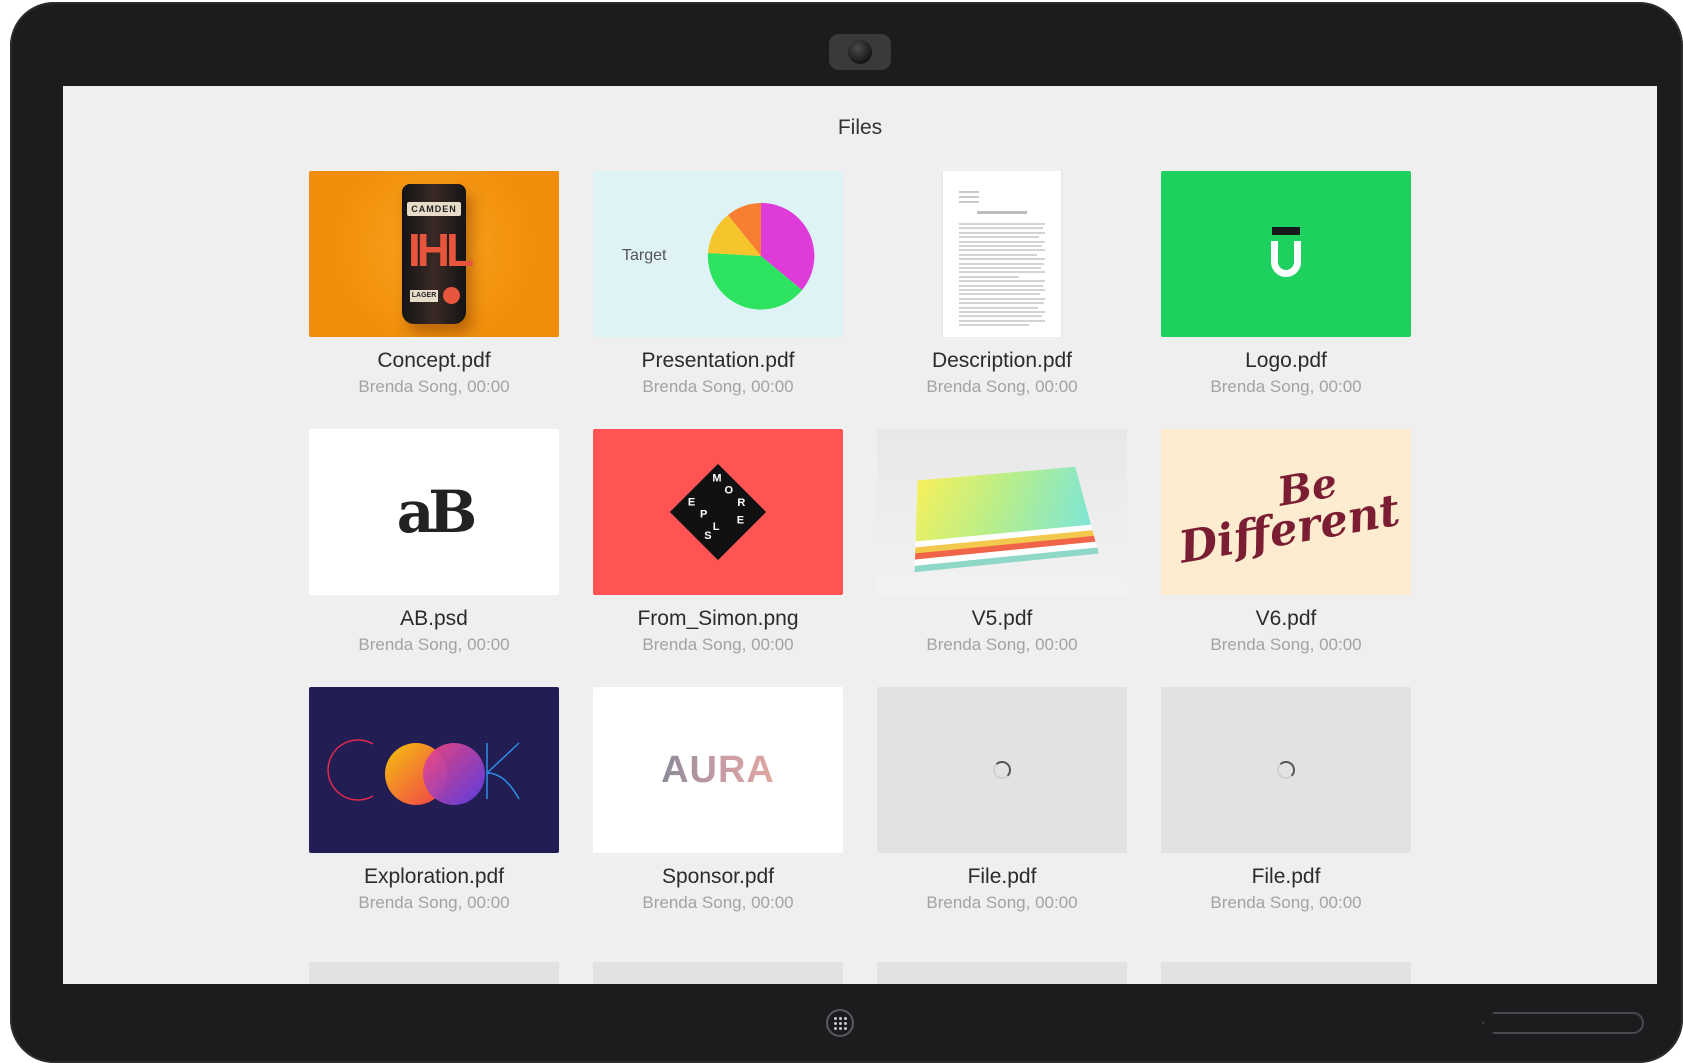  I want to click on aura-wordmark: AURA, so click(718, 770).